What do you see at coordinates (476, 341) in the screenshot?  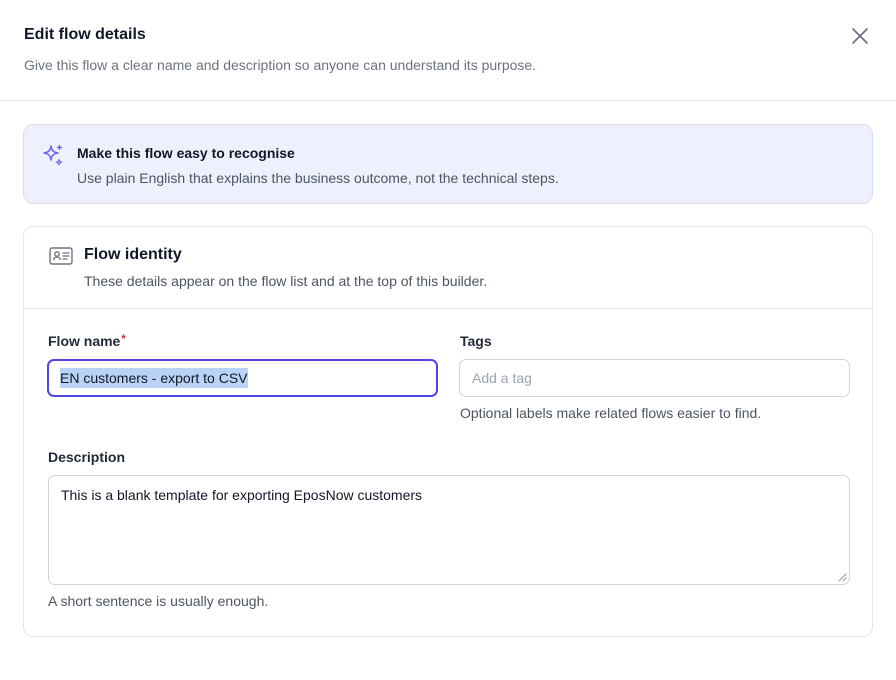 I see `tags-label: Tags` at bounding box center [476, 341].